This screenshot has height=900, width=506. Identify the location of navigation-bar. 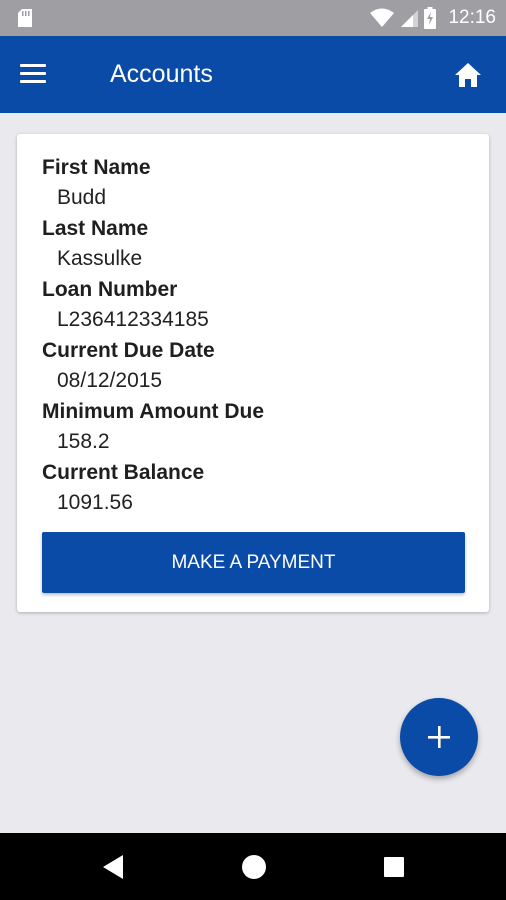
(253, 866).